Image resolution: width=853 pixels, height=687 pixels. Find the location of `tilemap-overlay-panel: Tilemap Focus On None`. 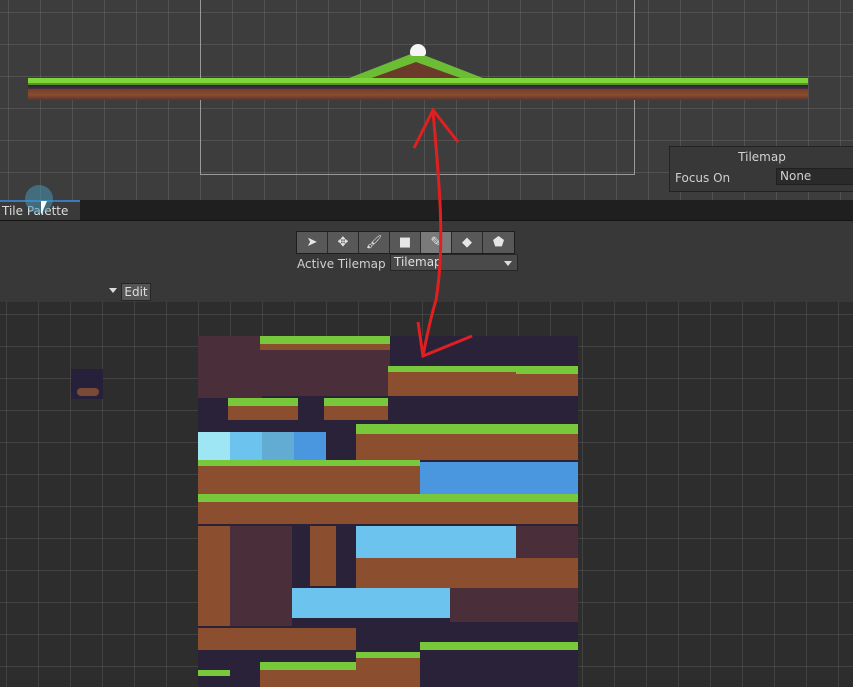

tilemap-overlay-panel: Tilemap Focus On None is located at coordinates (761, 169).